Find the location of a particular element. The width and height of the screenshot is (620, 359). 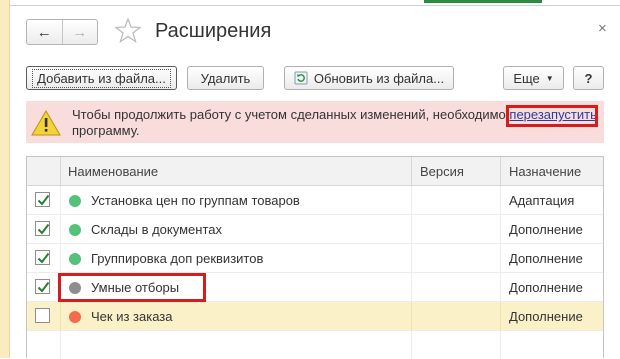

row-purpose: Адаптация is located at coordinates (542, 200).